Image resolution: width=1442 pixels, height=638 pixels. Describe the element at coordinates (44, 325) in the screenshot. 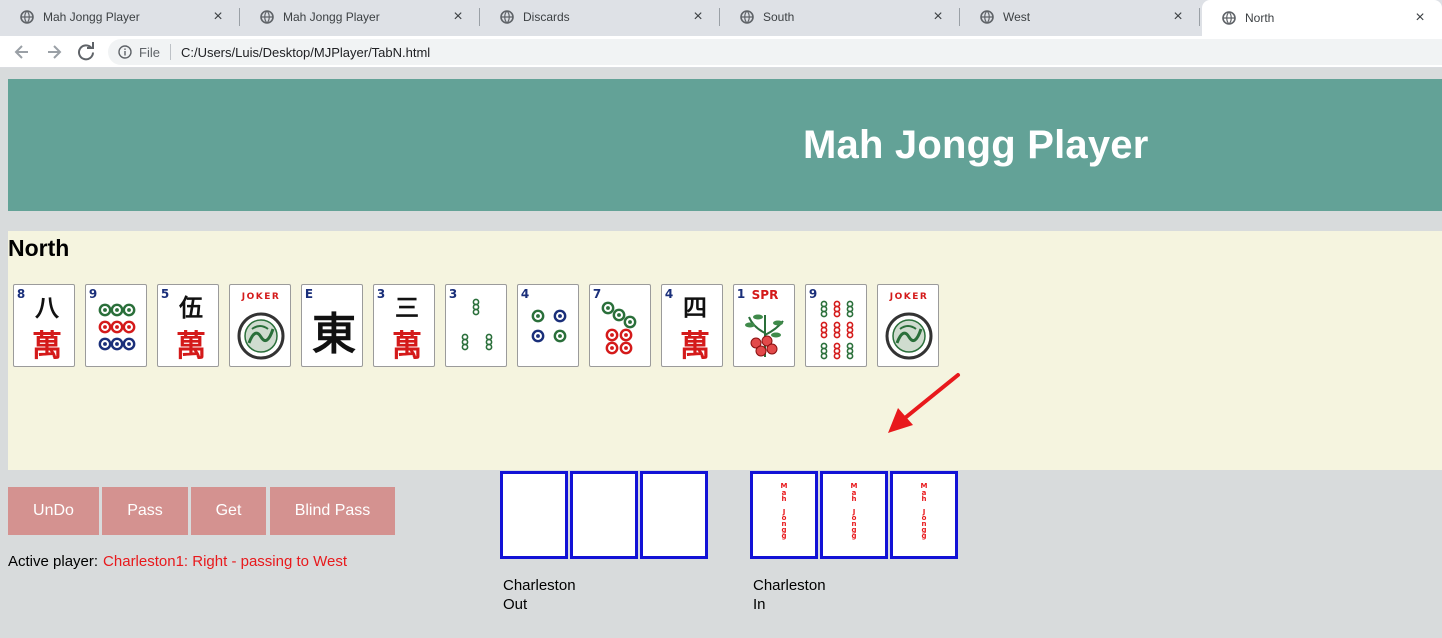

I see `hand-tile-crack: 8八萬` at that location.